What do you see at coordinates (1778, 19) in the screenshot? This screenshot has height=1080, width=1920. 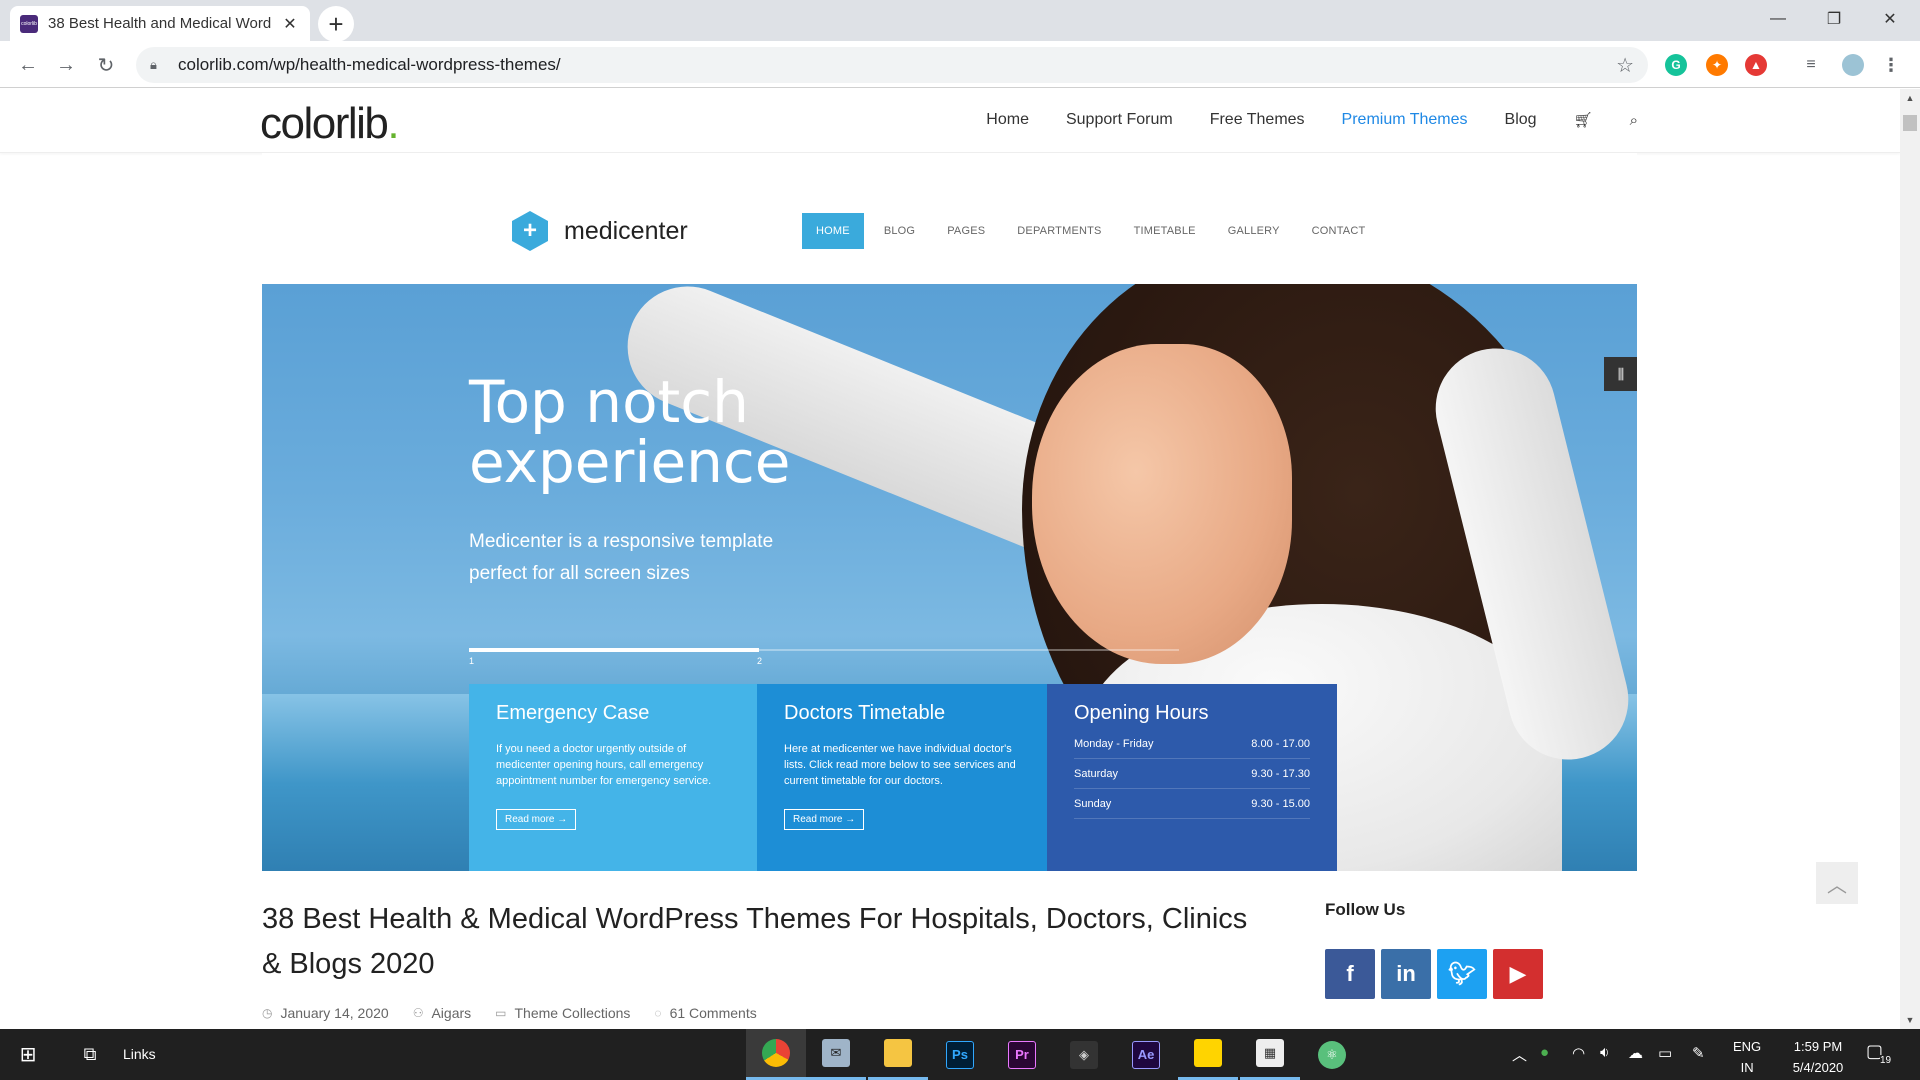 I see `minimize-button: —` at bounding box center [1778, 19].